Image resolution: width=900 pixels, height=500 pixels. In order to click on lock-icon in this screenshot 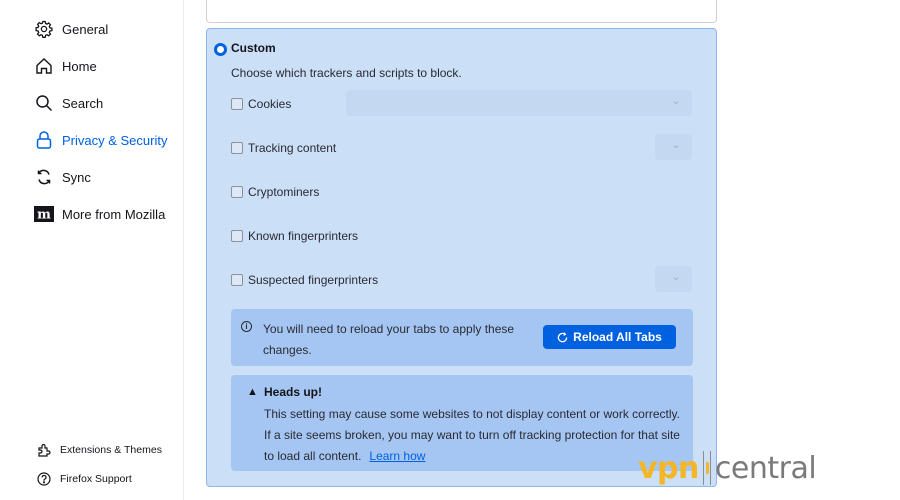, I will do `click(44, 140)`.